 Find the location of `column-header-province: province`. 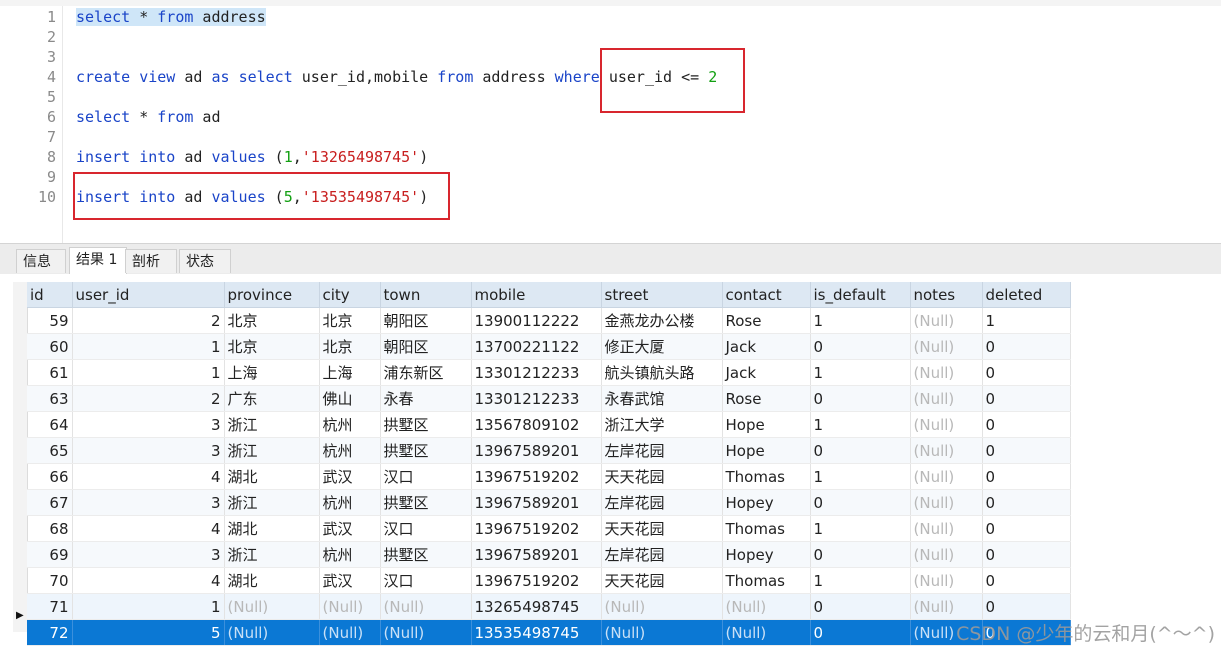

column-header-province: province is located at coordinates (272, 295).